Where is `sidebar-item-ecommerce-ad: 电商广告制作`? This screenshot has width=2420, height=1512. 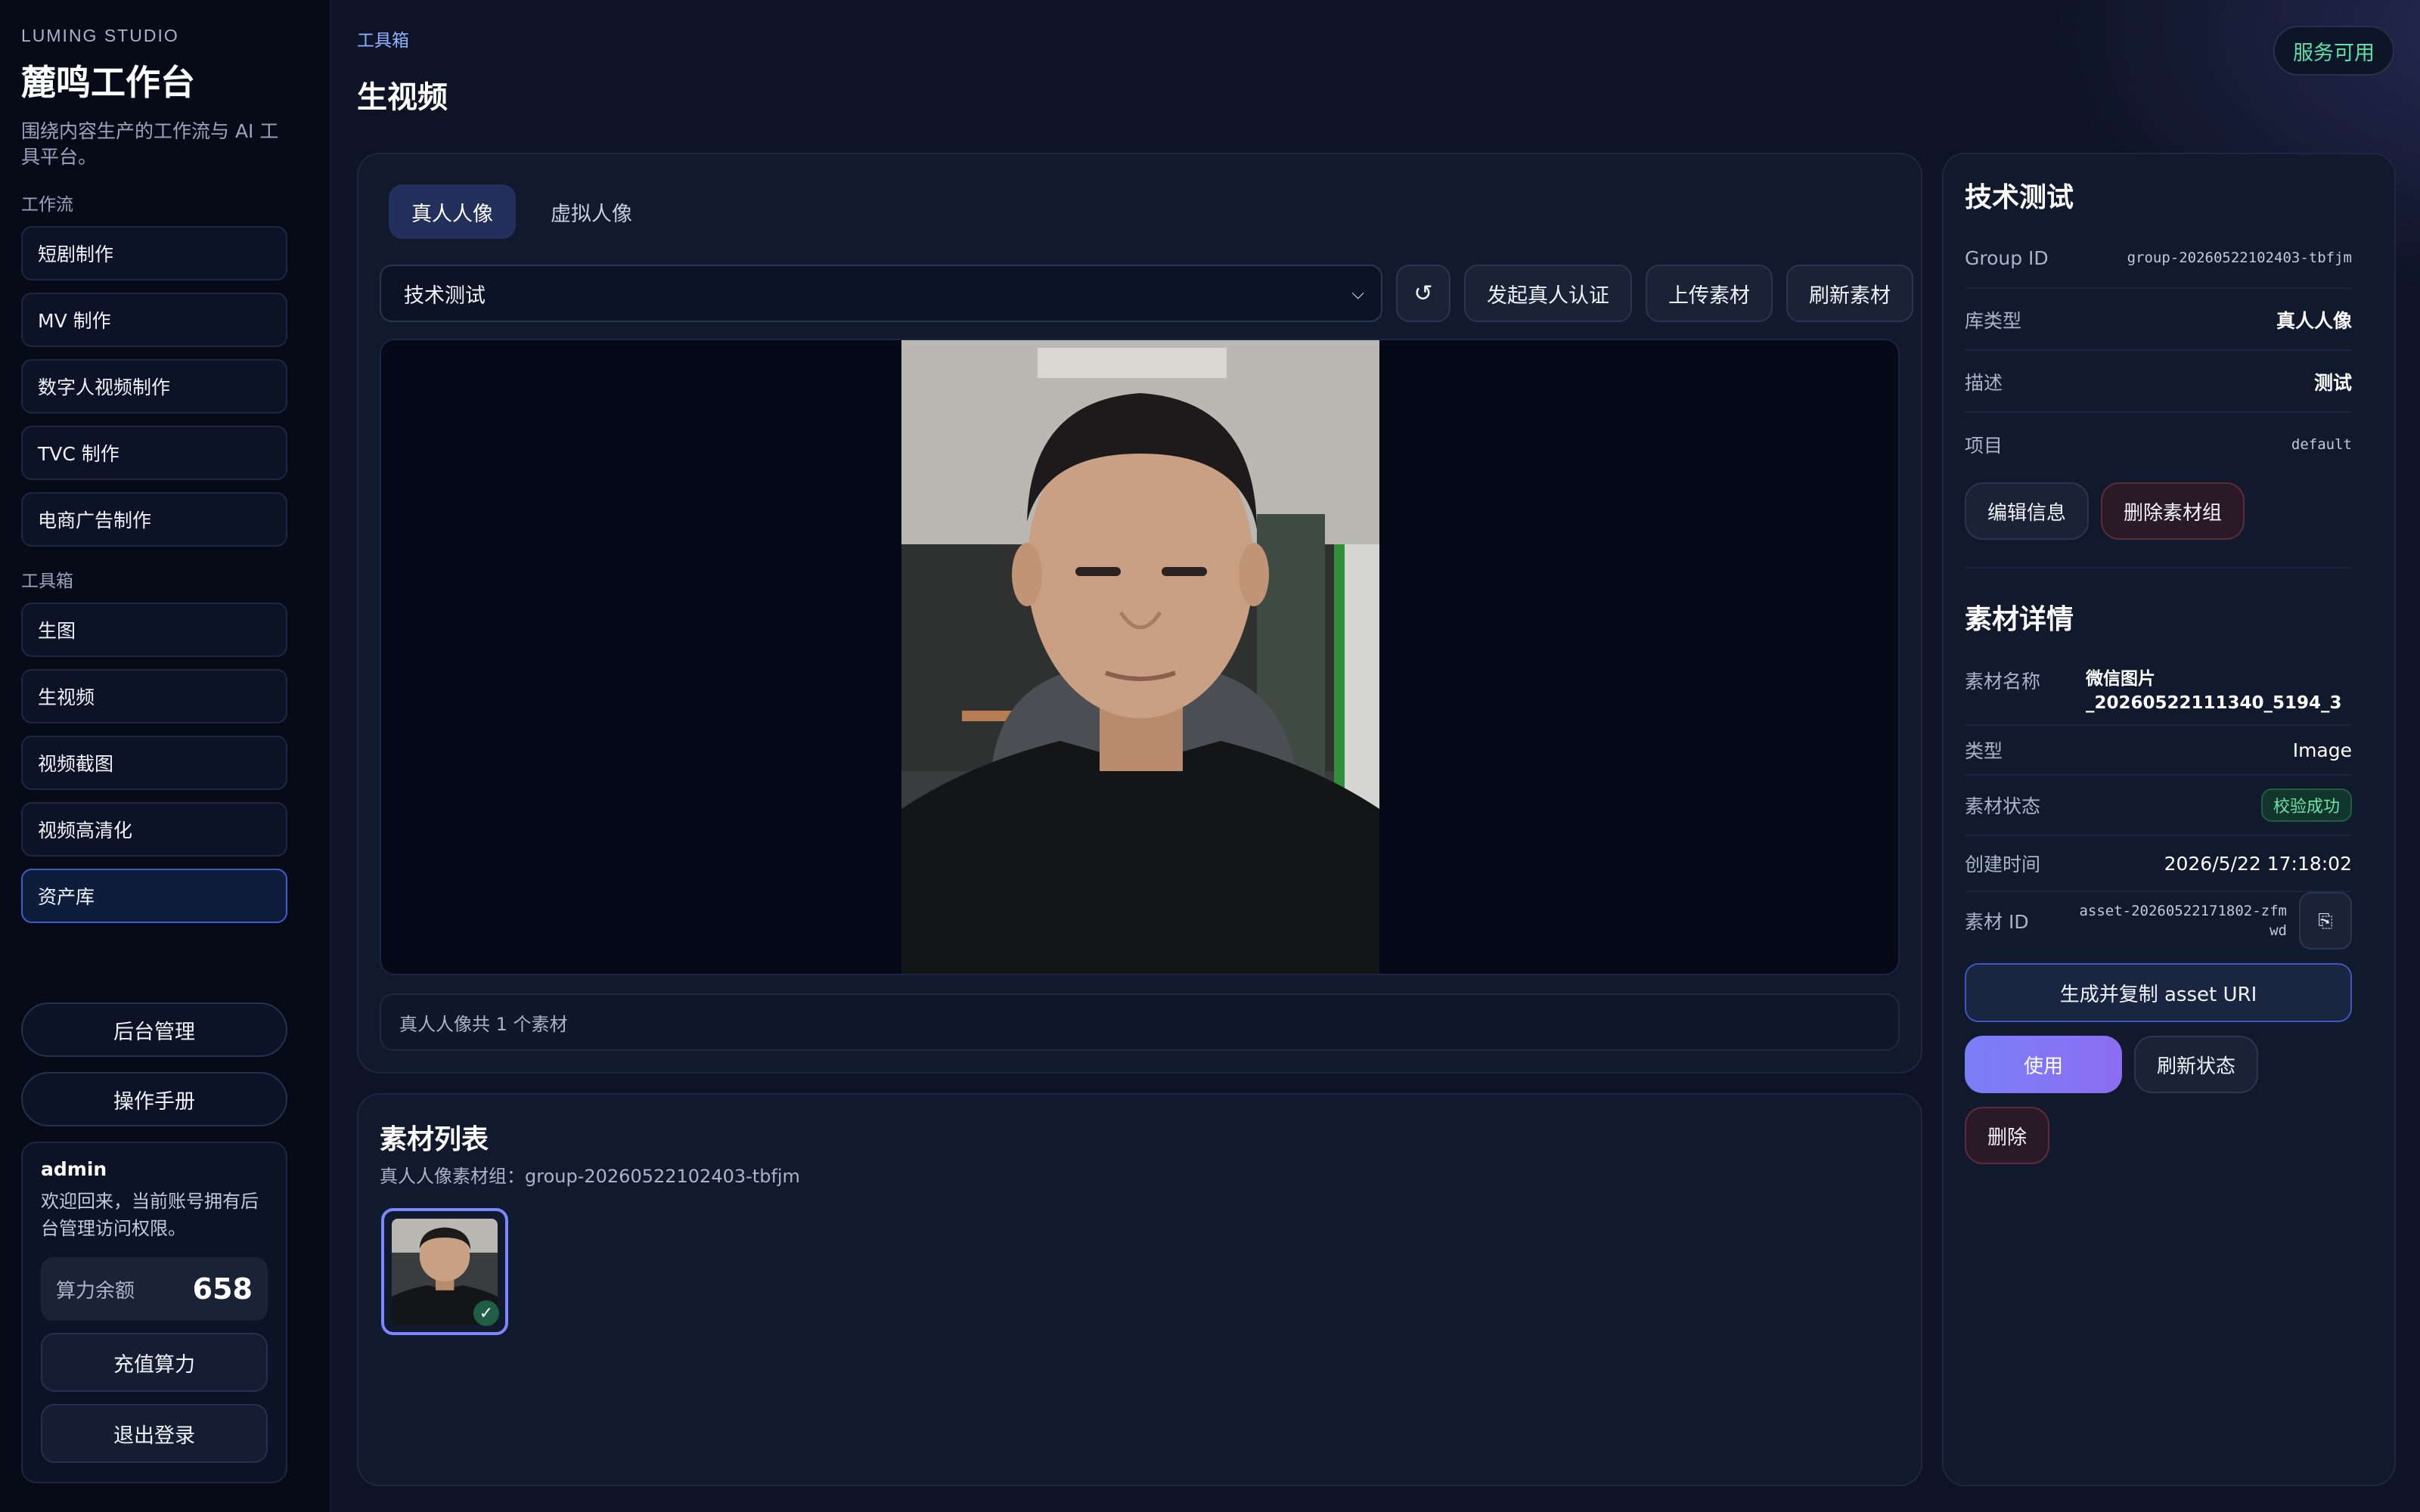 sidebar-item-ecommerce-ad: 电商广告制作 is located at coordinates (154, 519).